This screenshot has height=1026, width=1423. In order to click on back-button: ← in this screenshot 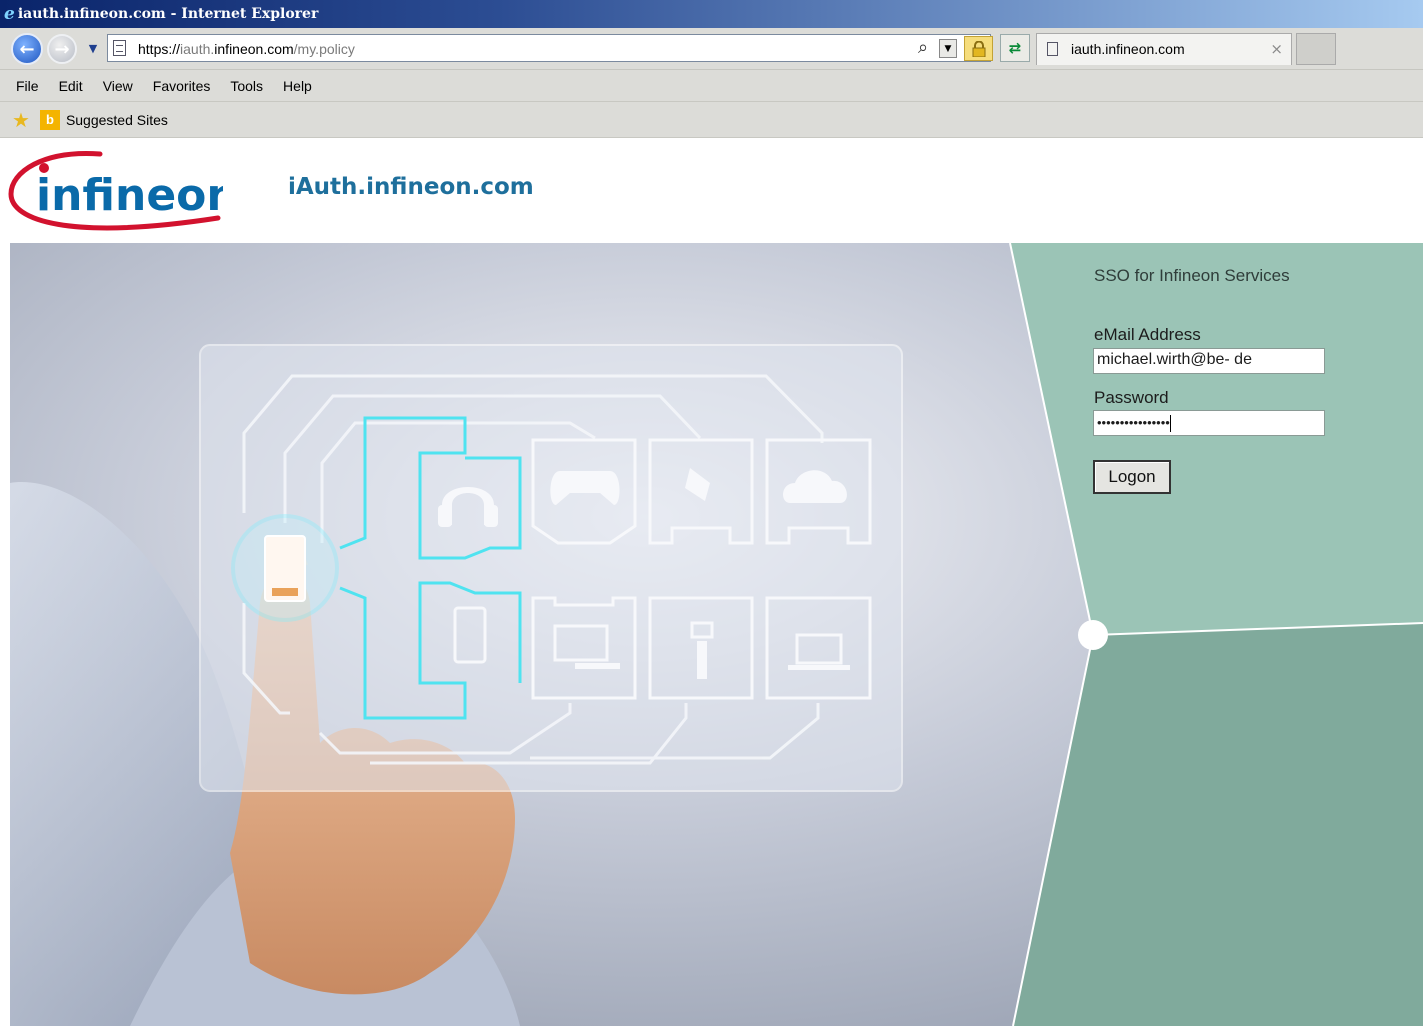, I will do `click(27, 49)`.